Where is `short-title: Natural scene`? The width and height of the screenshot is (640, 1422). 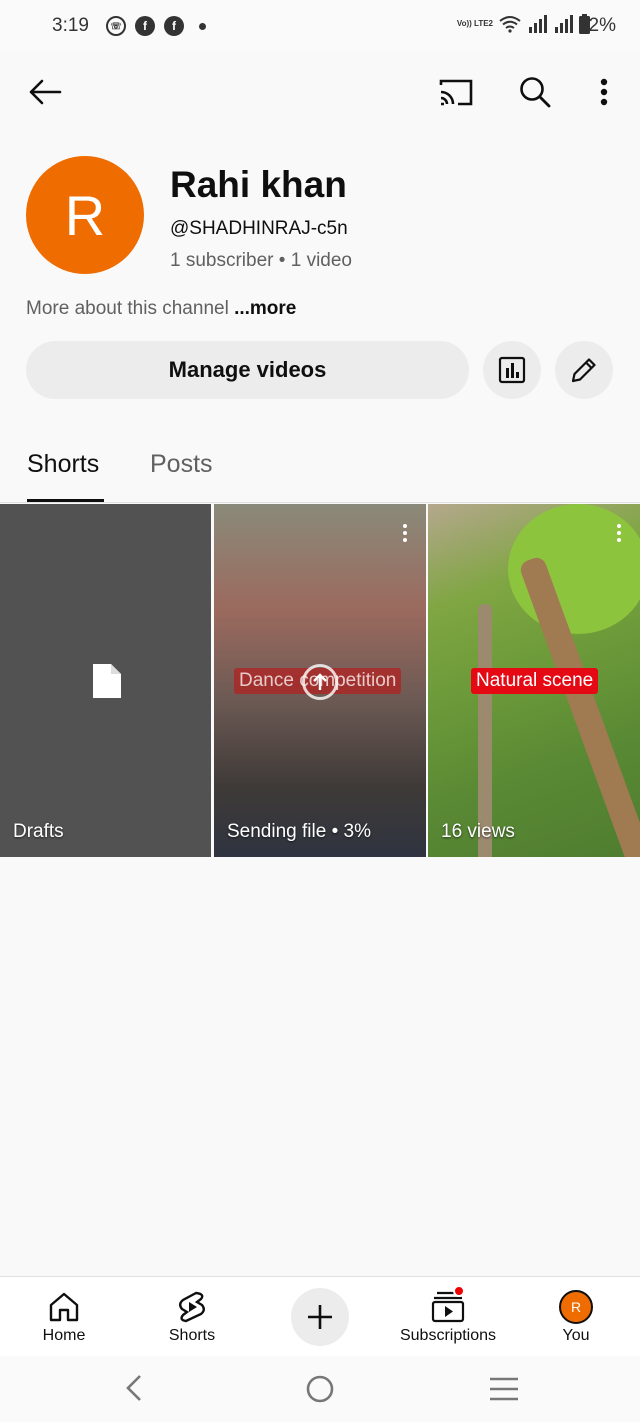
short-title: Natural scene is located at coordinates (535, 681).